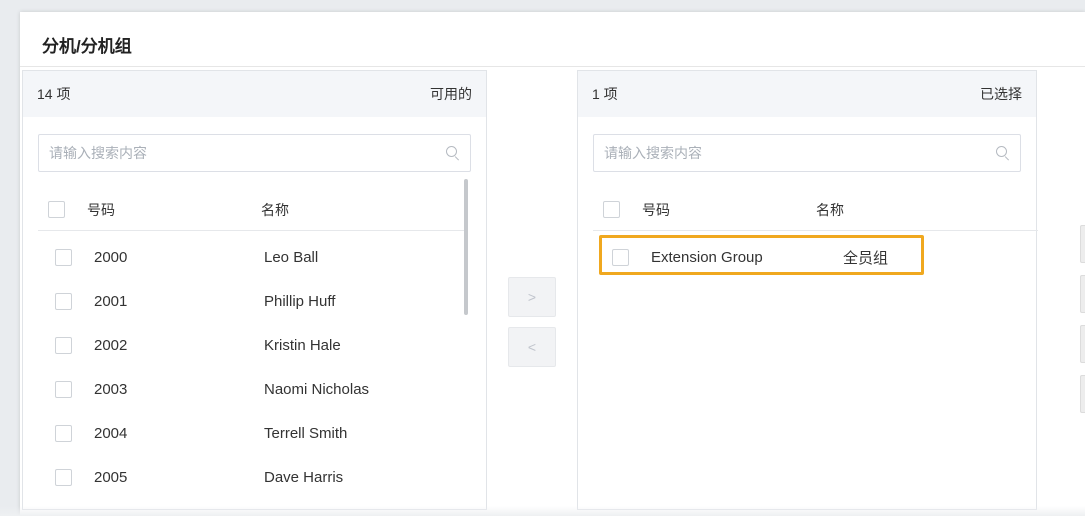  What do you see at coordinates (451, 94) in the screenshot?
I see `available-panel-label: 可用的` at bounding box center [451, 94].